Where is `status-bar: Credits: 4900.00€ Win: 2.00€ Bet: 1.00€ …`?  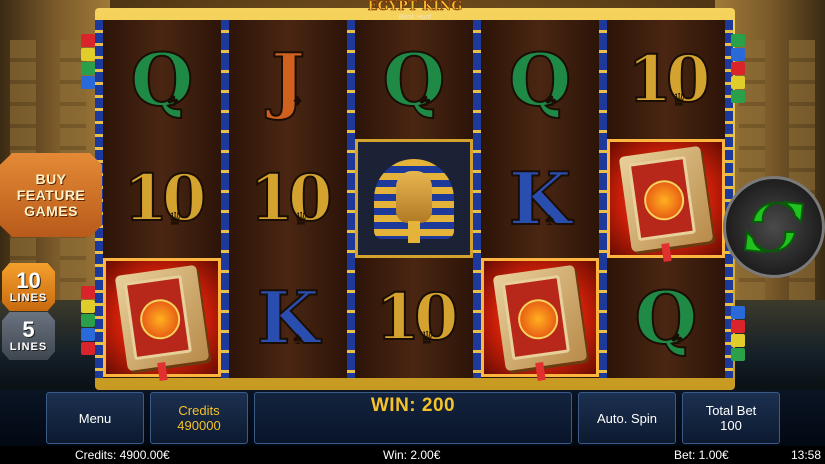
status-bar: Credits: 4900.00€ Win: 2.00€ Bet: 1.00€ … is located at coordinates (412, 455).